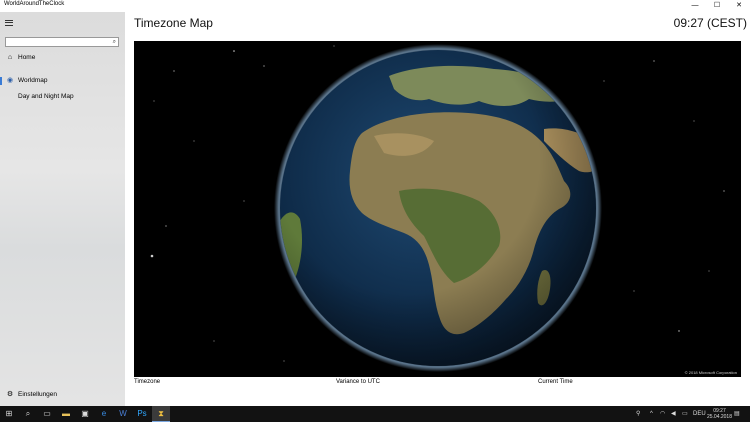 Image resolution: width=750 pixels, height=422 pixels. Describe the element at coordinates (673, 414) in the screenshot. I see `volume-icon: ◀` at that location.